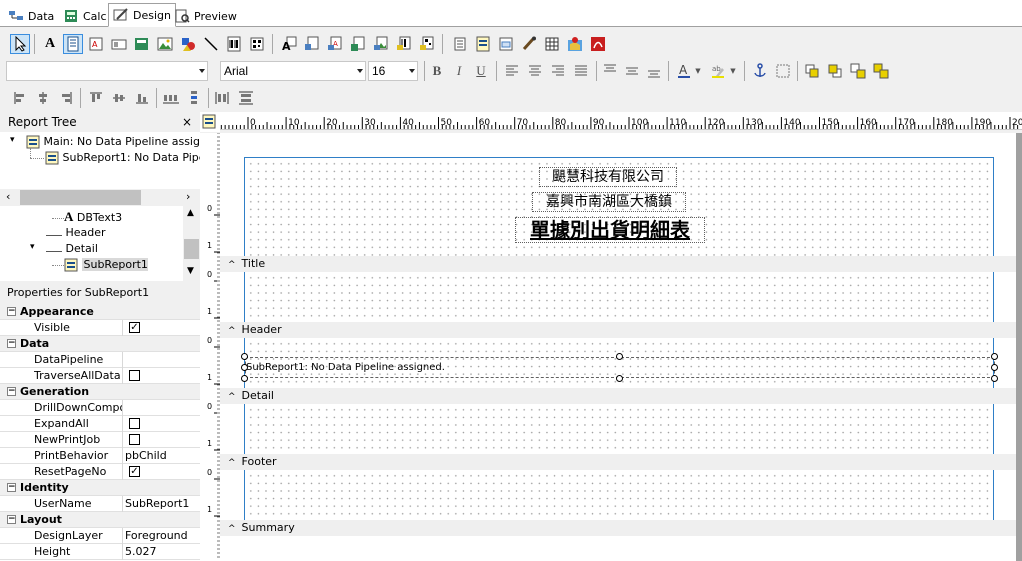  What do you see at coordinates (8, 196) in the screenshot?
I see `chevron-left-icon: ‹` at bounding box center [8, 196].